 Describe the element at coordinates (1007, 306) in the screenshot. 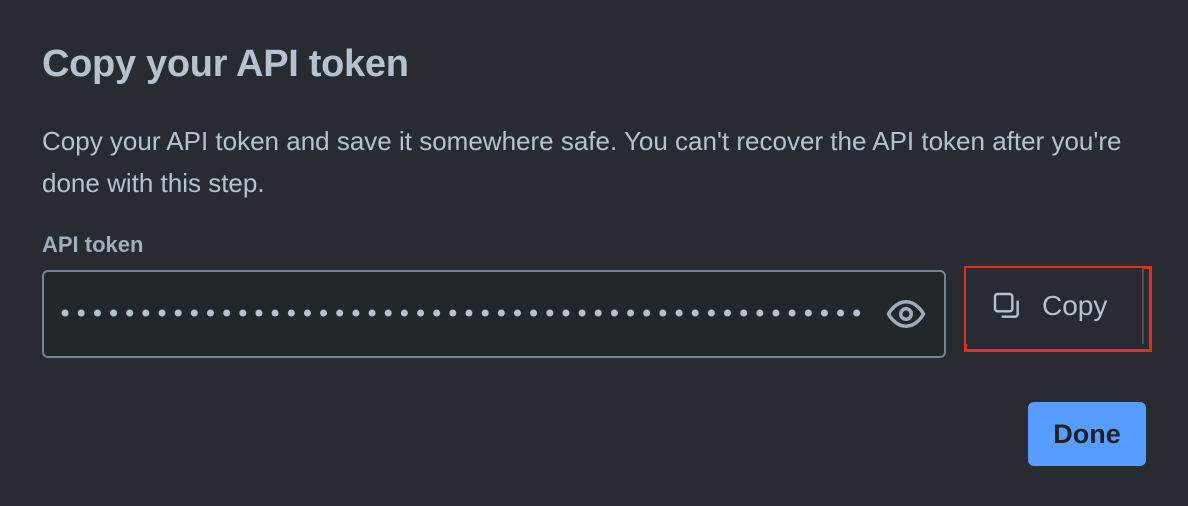

I see `copy-icon` at that location.